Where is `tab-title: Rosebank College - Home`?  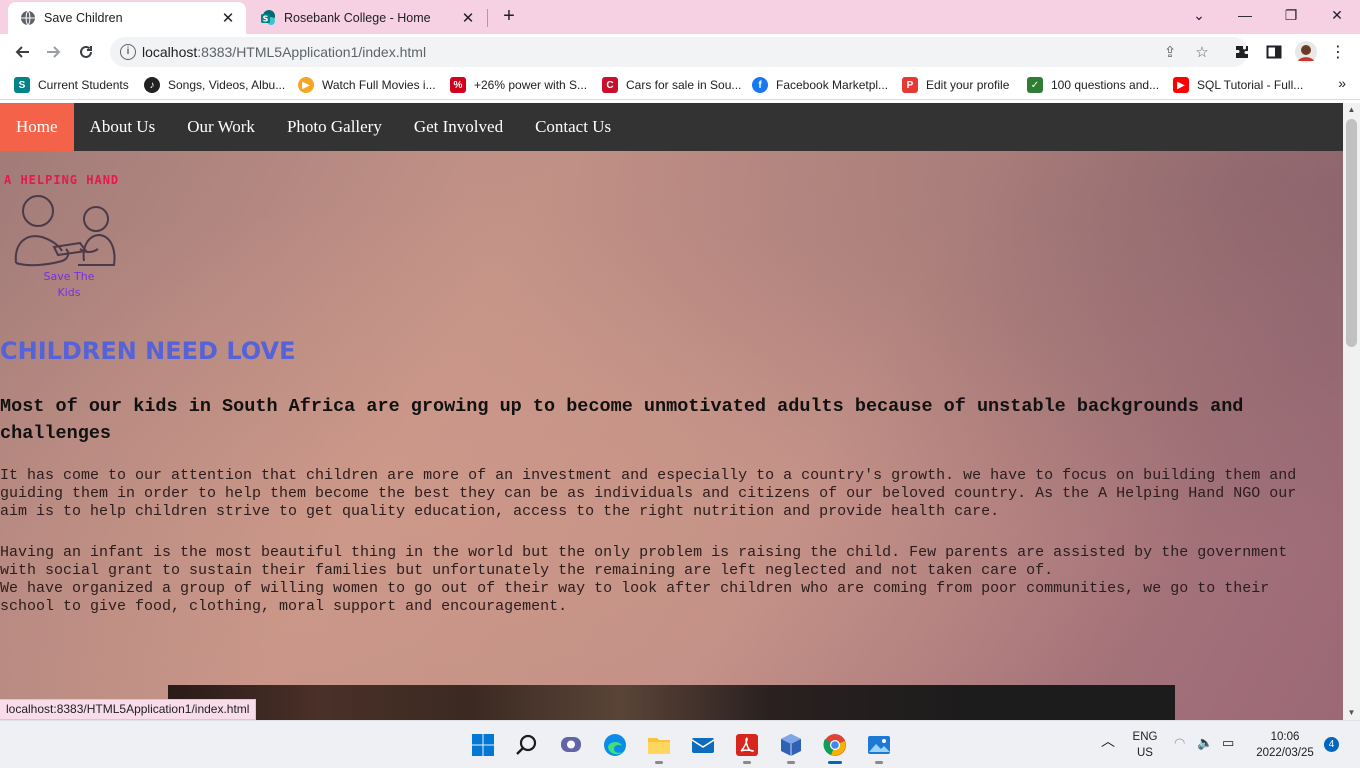 tab-title: Rosebank College - Home is located at coordinates (357, 18).